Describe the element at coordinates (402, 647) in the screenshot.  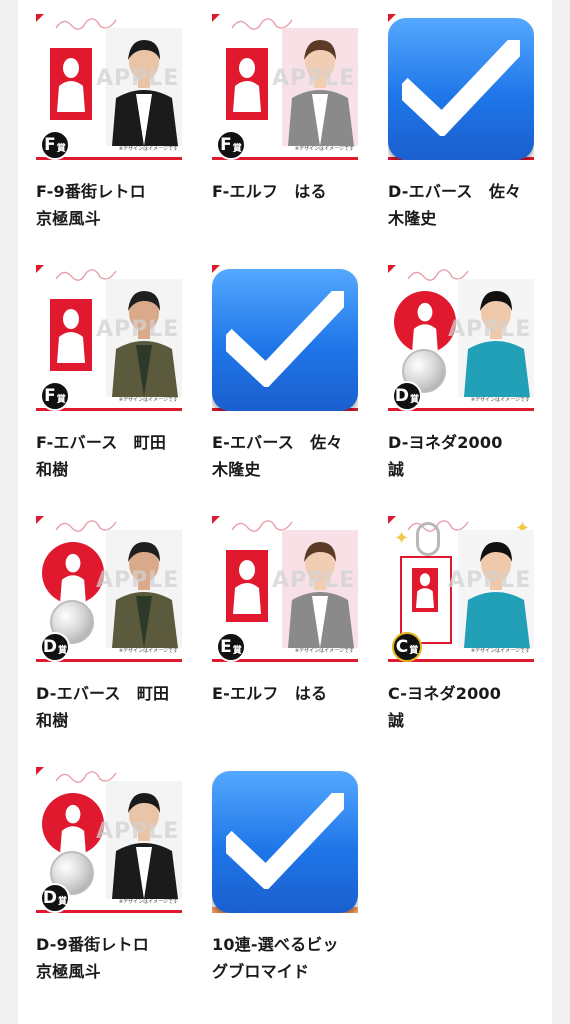
I see `grade-letter: C` at that location.